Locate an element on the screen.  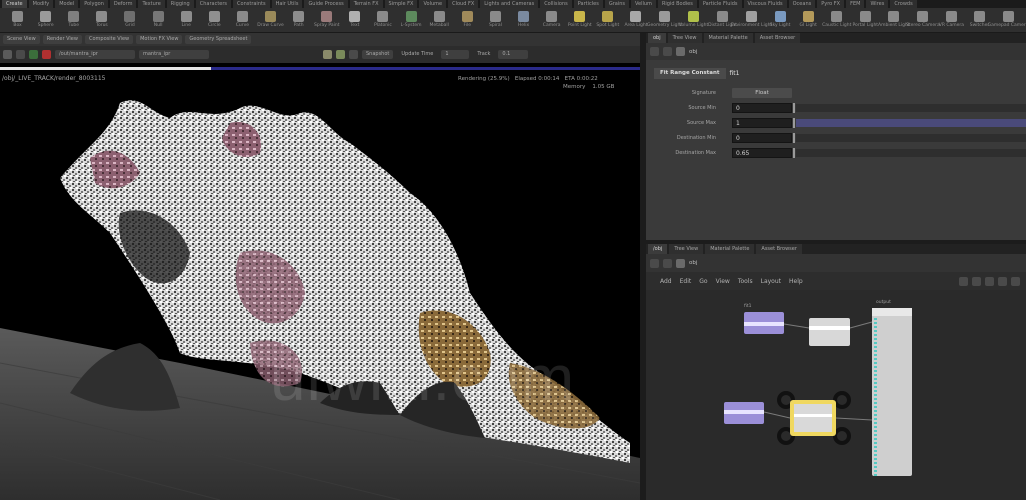
network-menu-item: Help is located at coordinates (796, 281).